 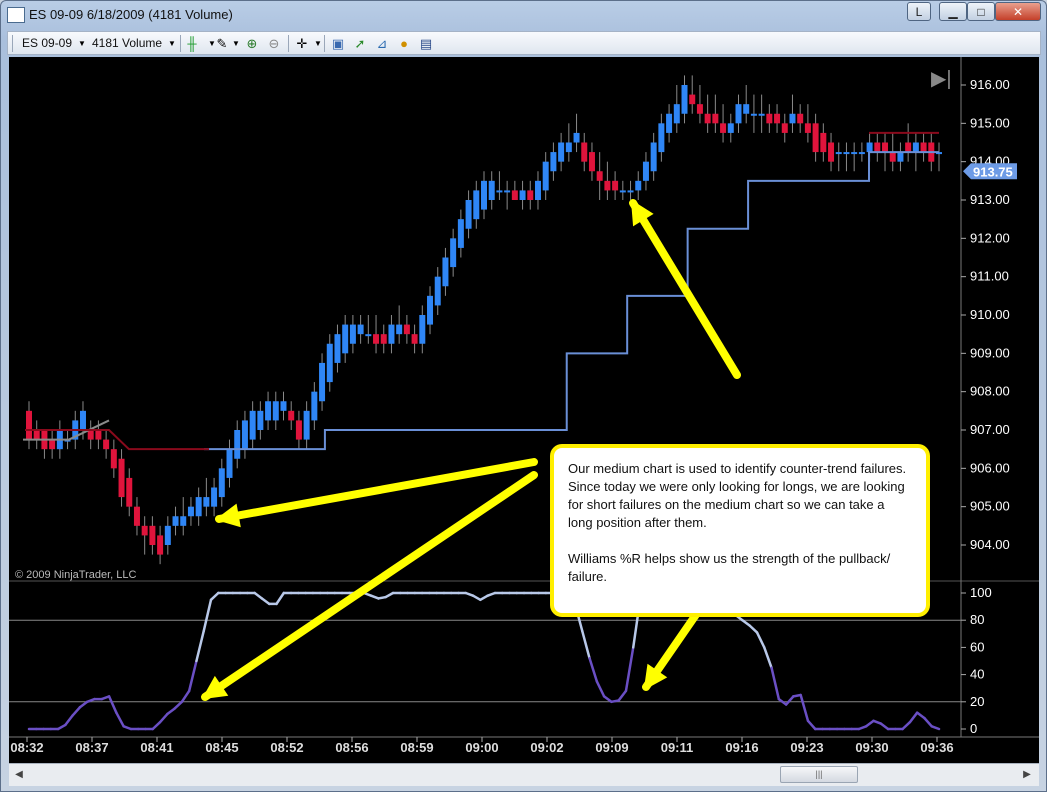 What do you see at coordinates (382, 44) in the screenshot?
I see `indicators-icon: ⊿` at bounding box center [382, 44].